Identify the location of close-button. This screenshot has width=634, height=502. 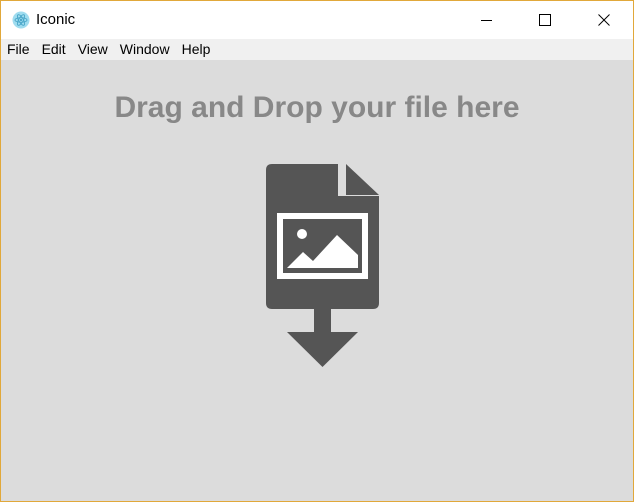
(604, 20).